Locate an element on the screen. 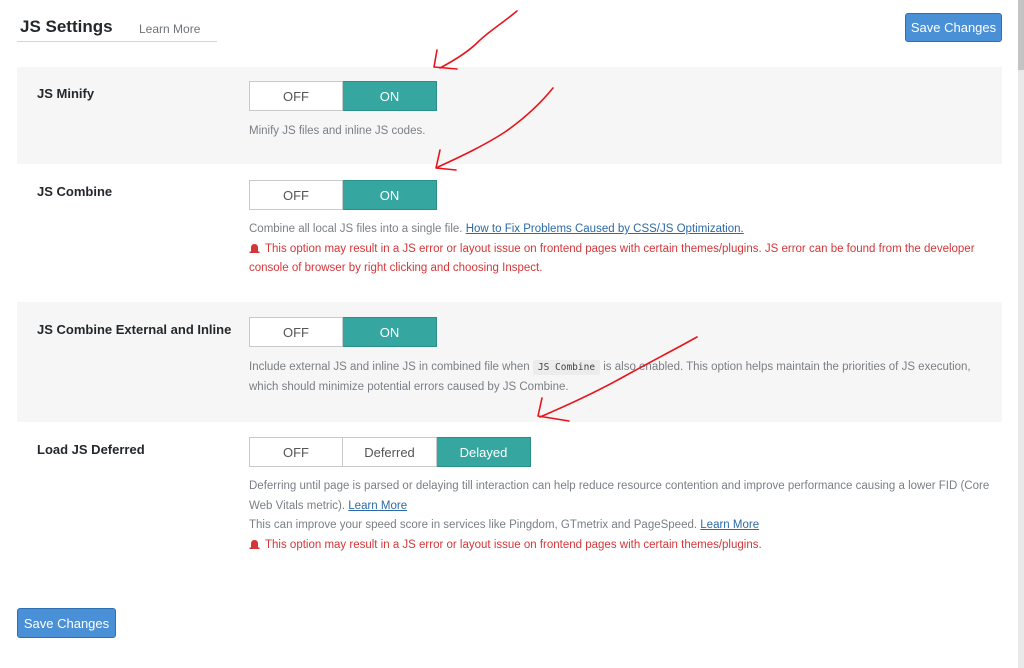  js-minify-on-button: ON is located at coordinates (390, 96).